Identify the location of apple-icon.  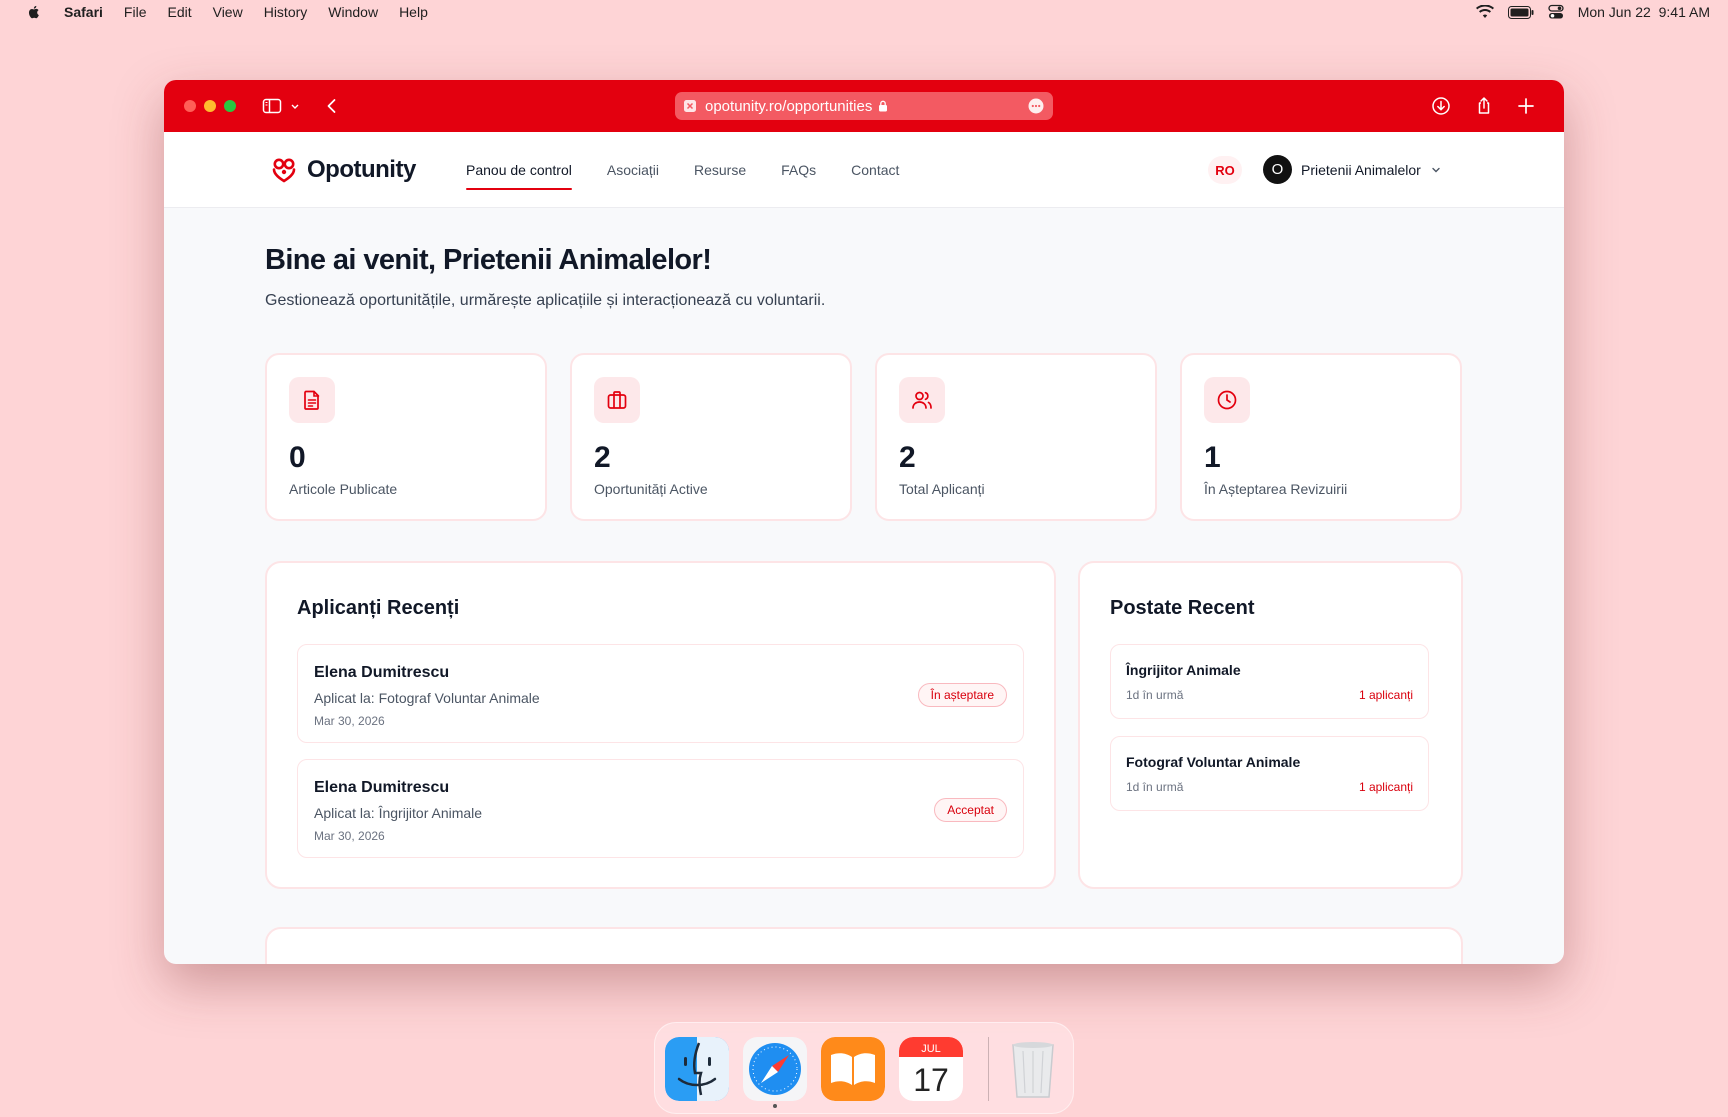
(34, 12).